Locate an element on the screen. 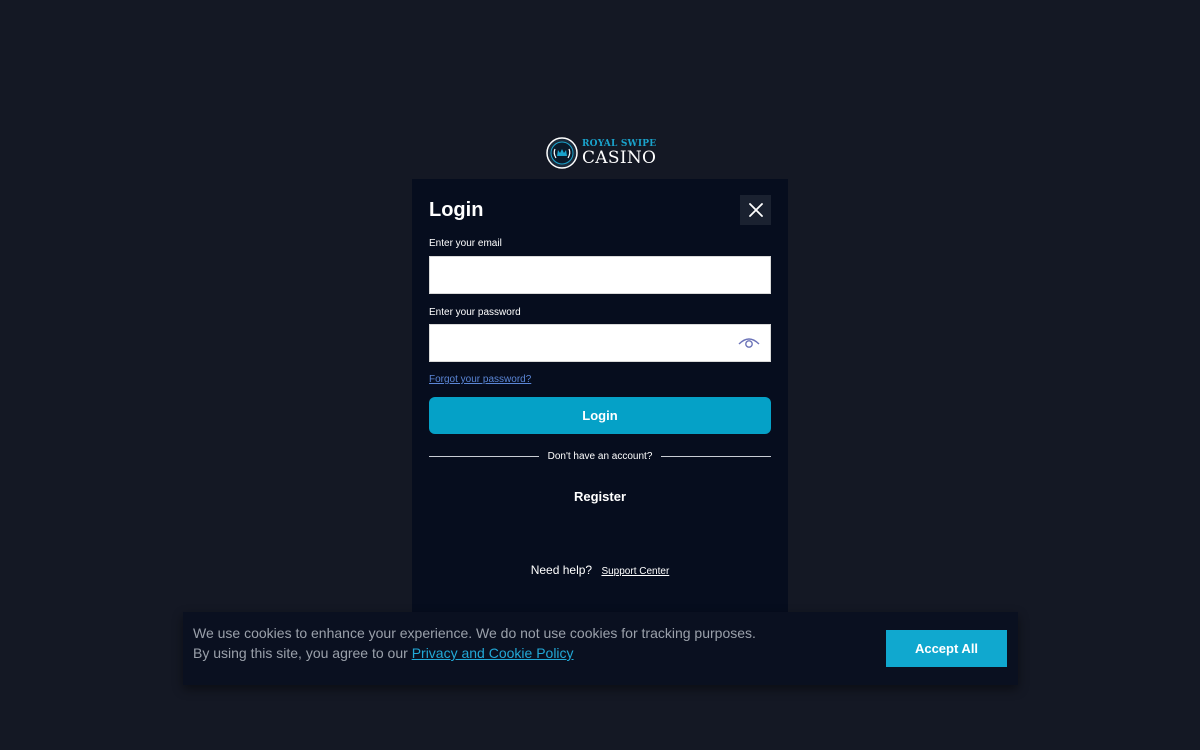 The image size is (1200, 750). eye-icon is located at coordinates (749, 343).